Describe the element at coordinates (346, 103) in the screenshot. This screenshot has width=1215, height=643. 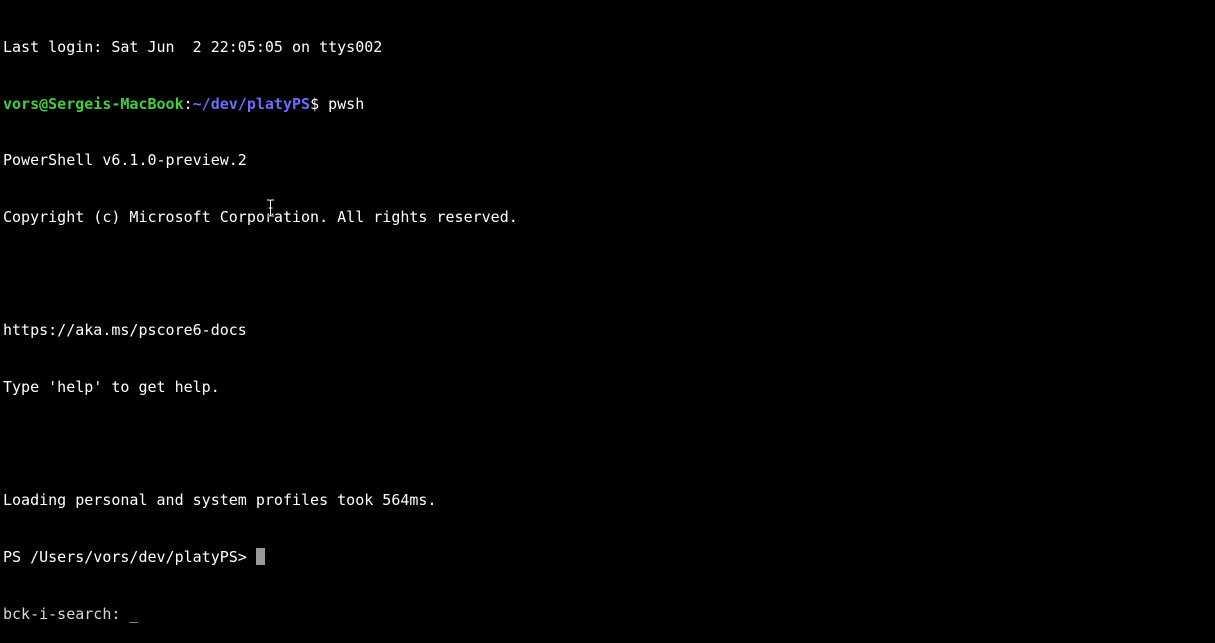
I see `prompt-command: pwsh` at that location.